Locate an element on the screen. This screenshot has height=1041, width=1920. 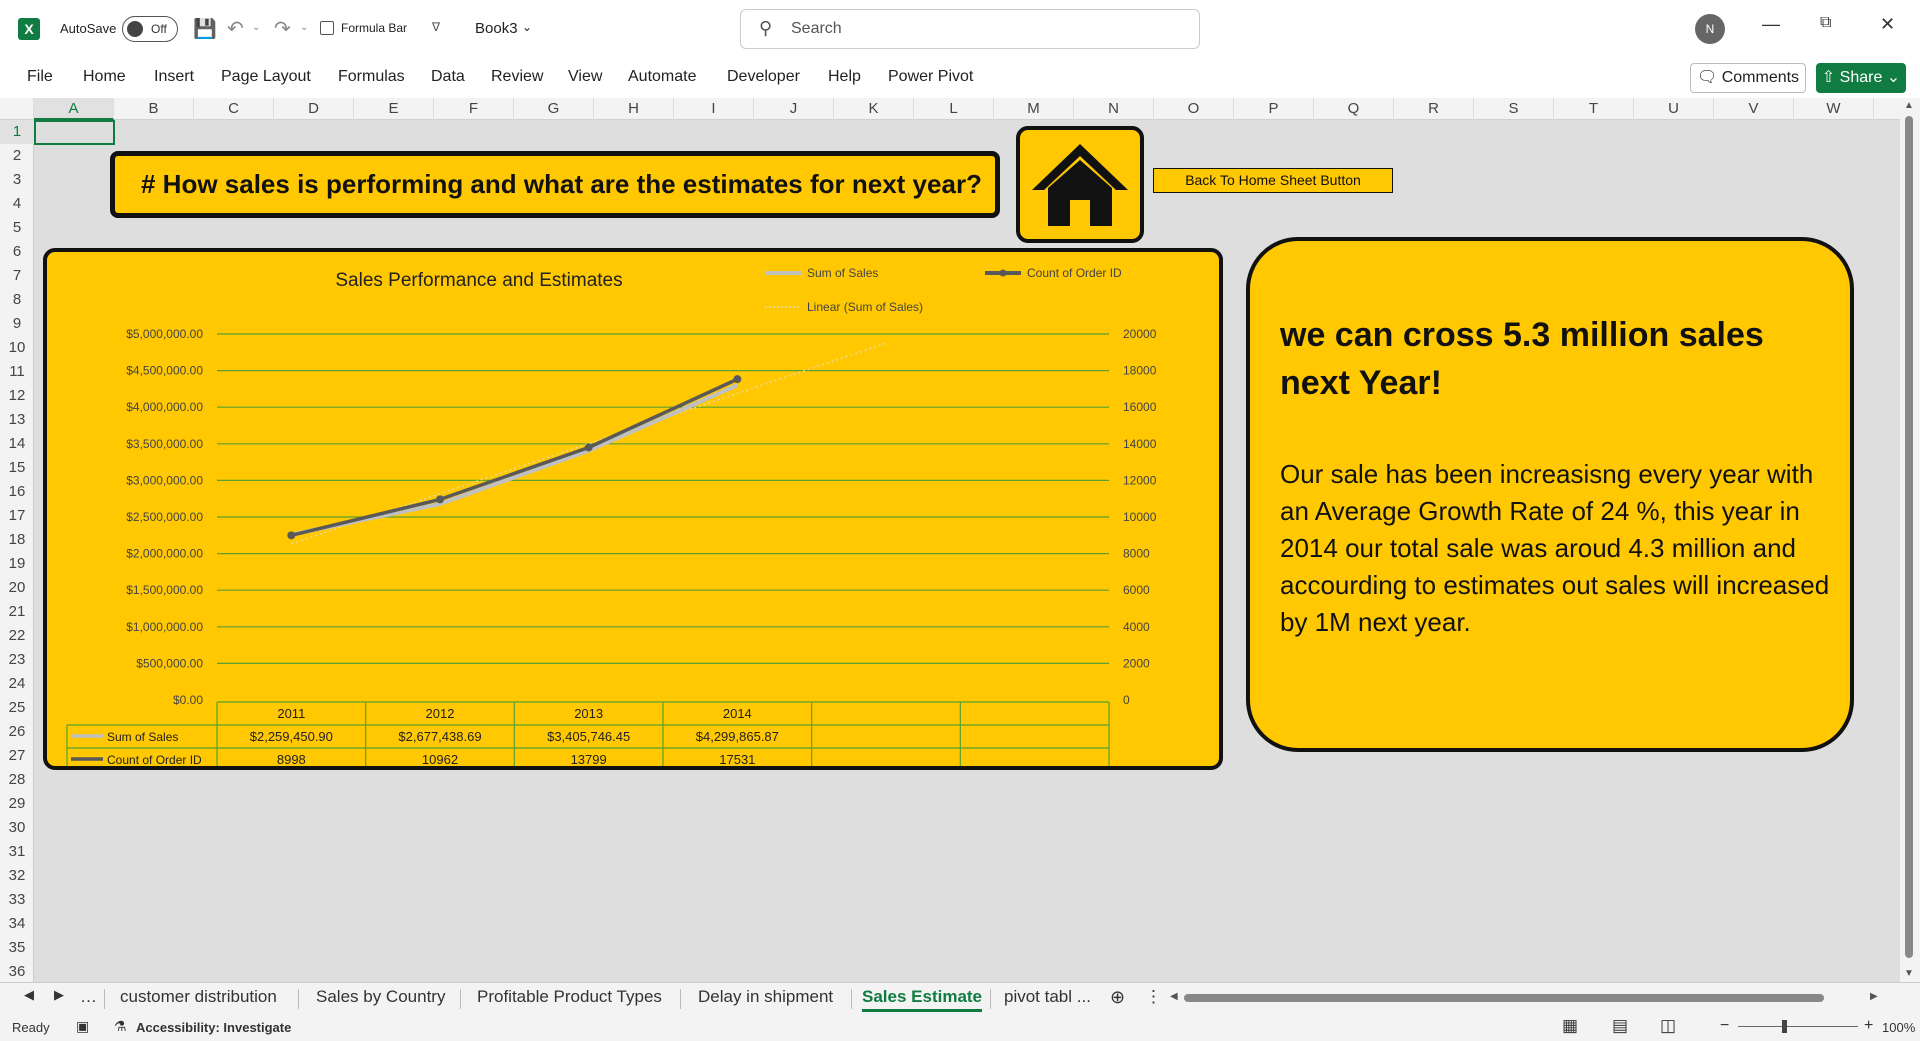
restore-icon: ⧉ is located at coordinates (1825, 23).